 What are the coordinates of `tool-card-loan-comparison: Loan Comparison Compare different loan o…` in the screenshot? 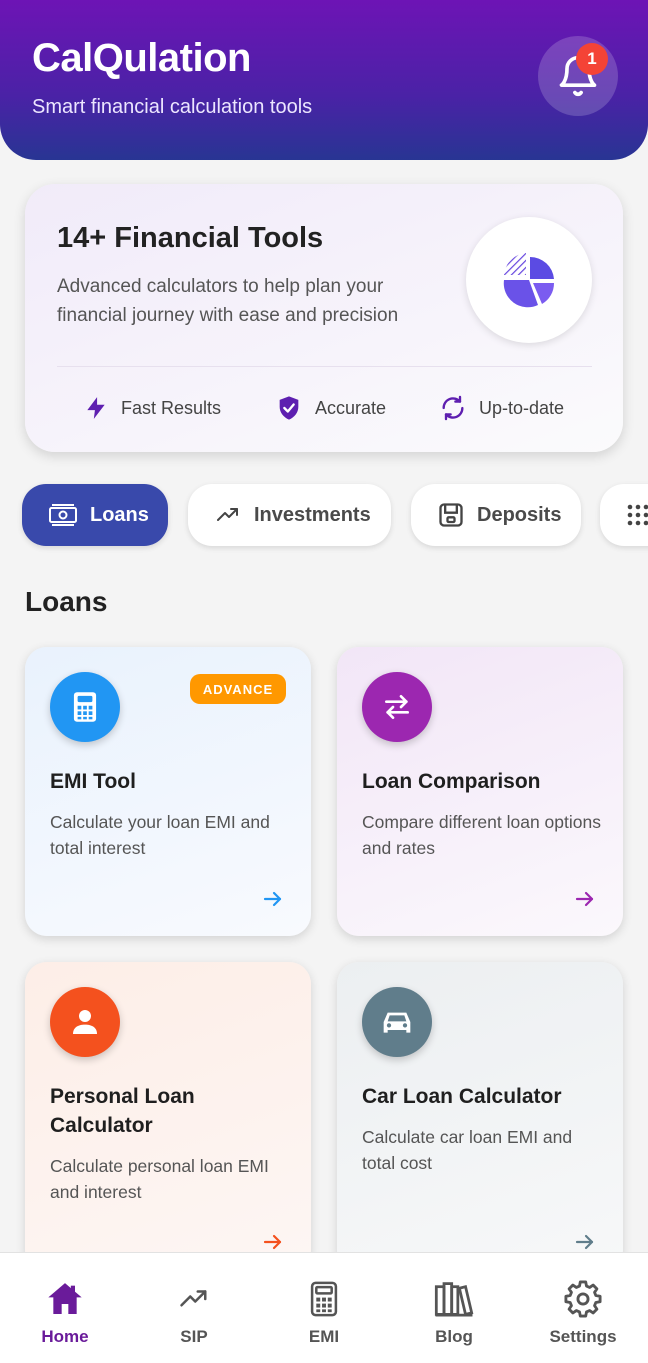 It's located at (480, 791).